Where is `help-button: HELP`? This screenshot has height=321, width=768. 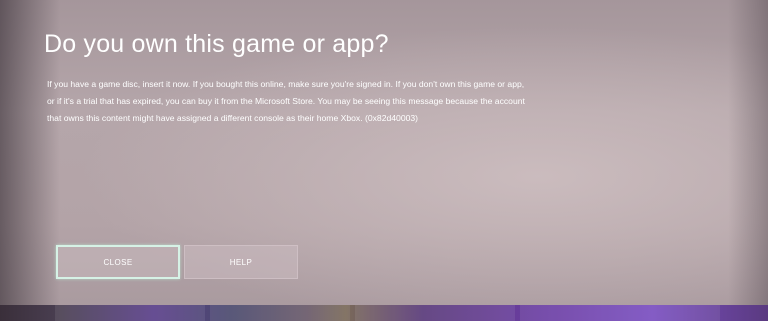 help-button: HELP is located at coordinates (241, 262).